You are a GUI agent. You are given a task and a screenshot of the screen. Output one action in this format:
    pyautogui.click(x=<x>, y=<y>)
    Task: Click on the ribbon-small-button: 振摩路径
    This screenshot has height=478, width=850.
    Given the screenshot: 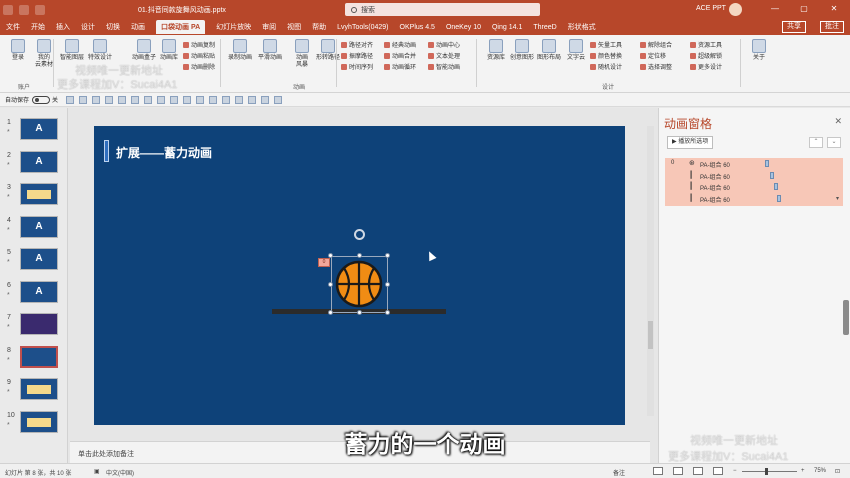 What is the action you would take?
    pyautogui.click(x=357, y=55)
    